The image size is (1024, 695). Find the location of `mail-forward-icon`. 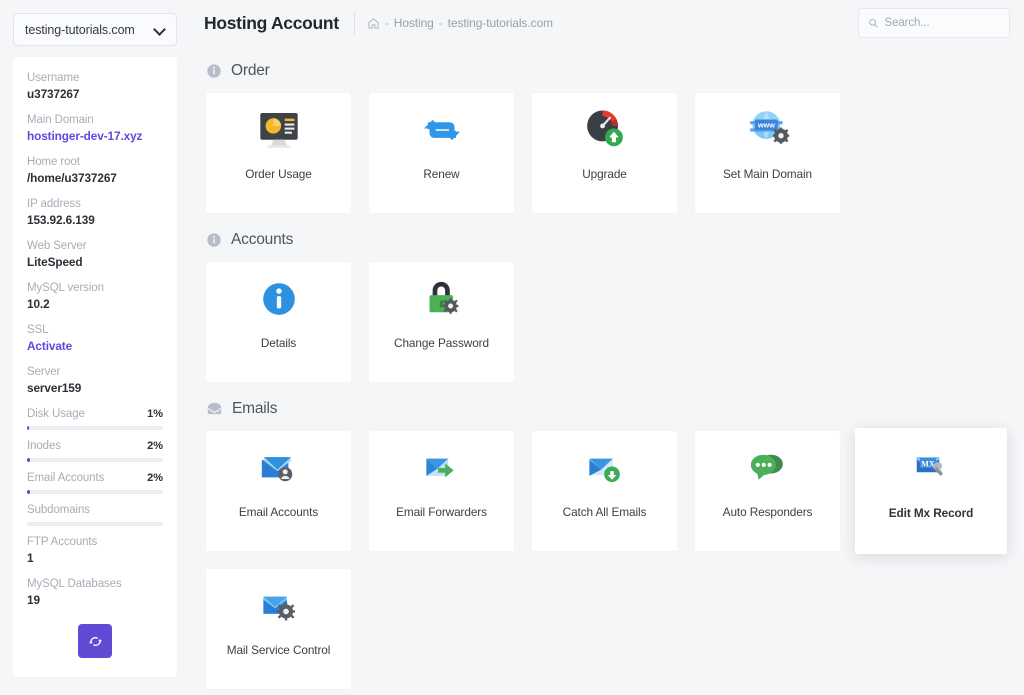

mail-forward-icon is located at coordinates (441, 468).